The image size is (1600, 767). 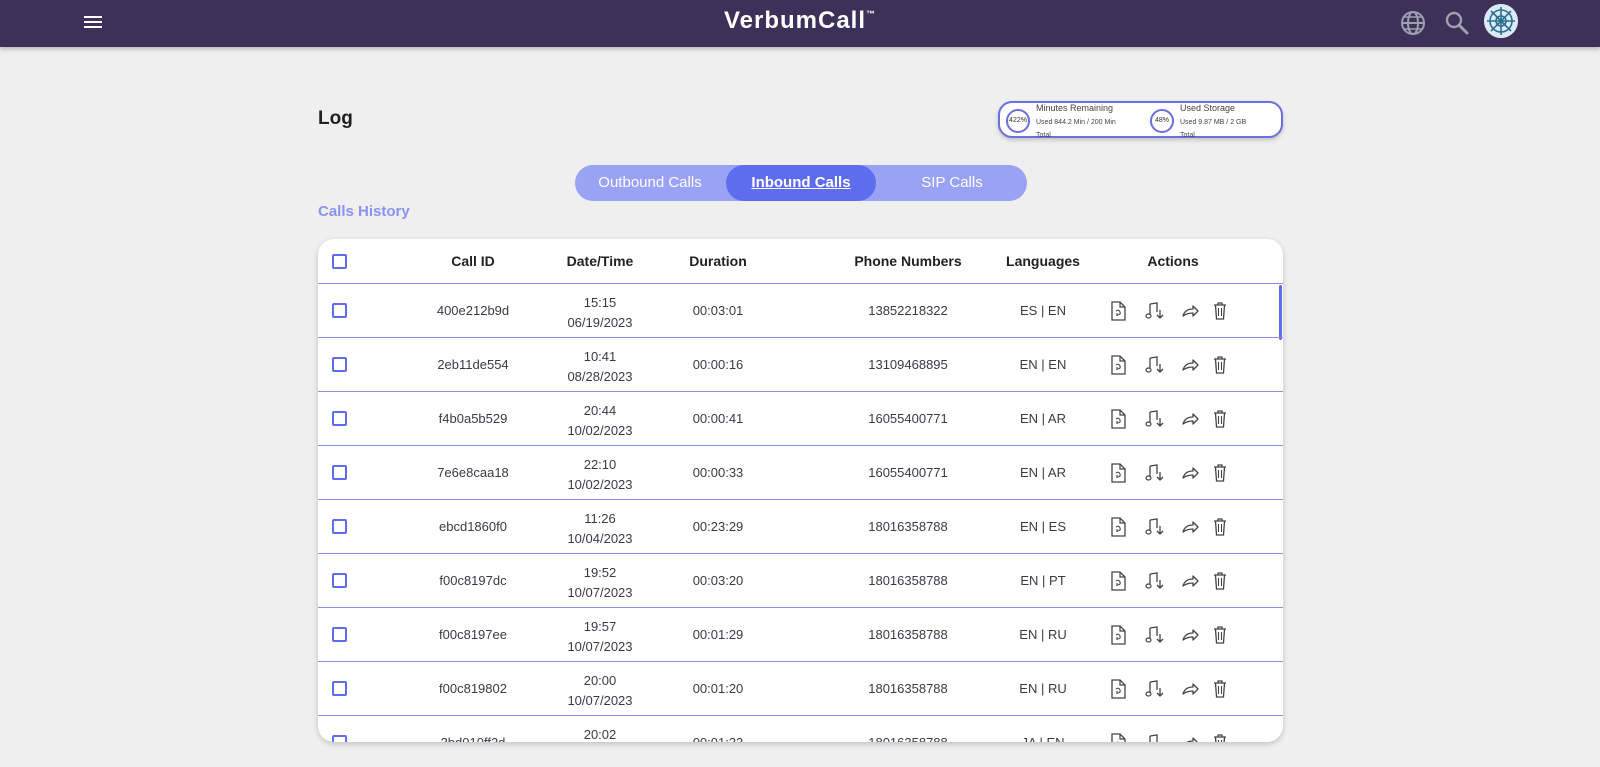 I want to click on call-duration: 00:00:33, so click(x=718, y=472).